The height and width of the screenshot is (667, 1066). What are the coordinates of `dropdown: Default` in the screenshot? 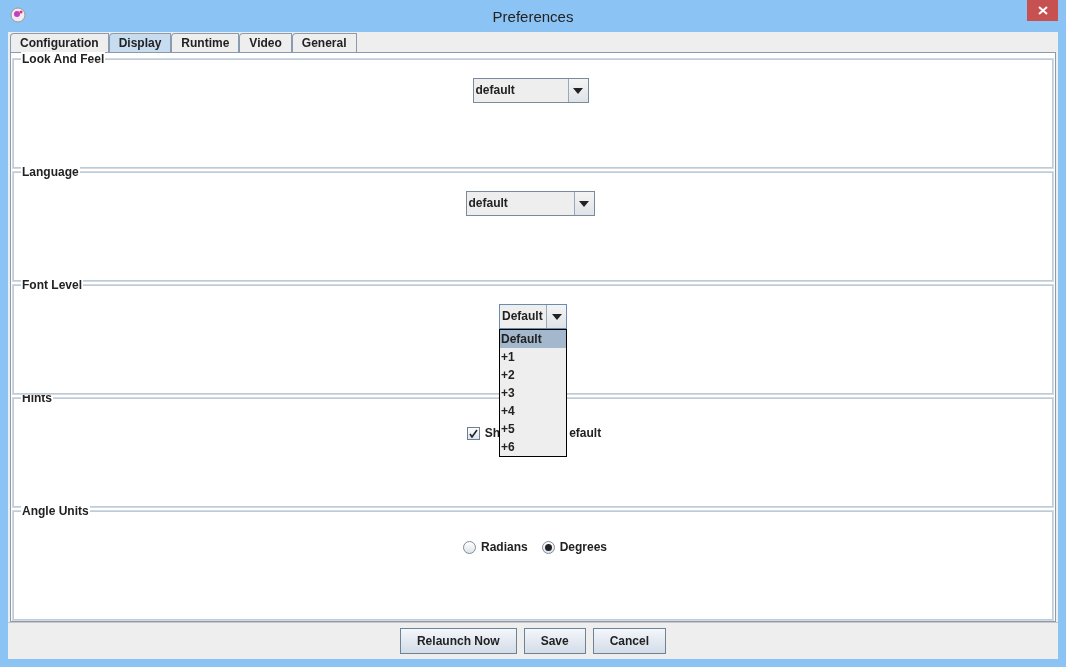 It's located at (533, 316).